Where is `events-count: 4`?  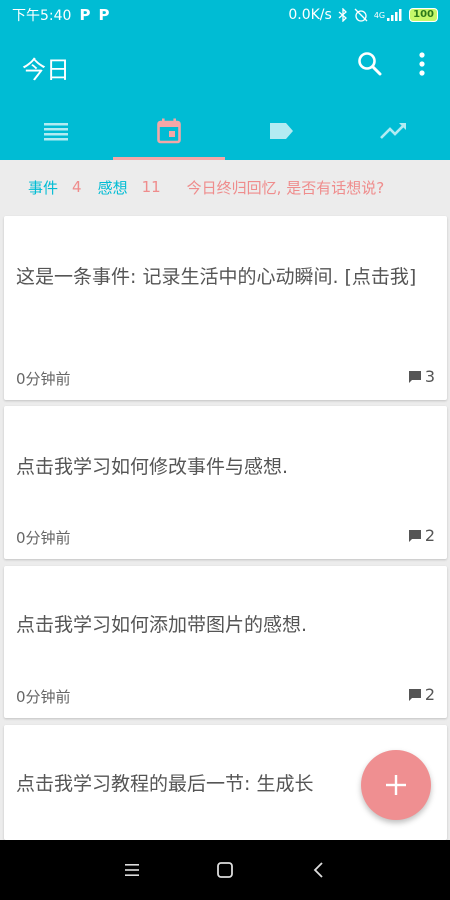
events-count: 4 is located at coordinates (77, 187).